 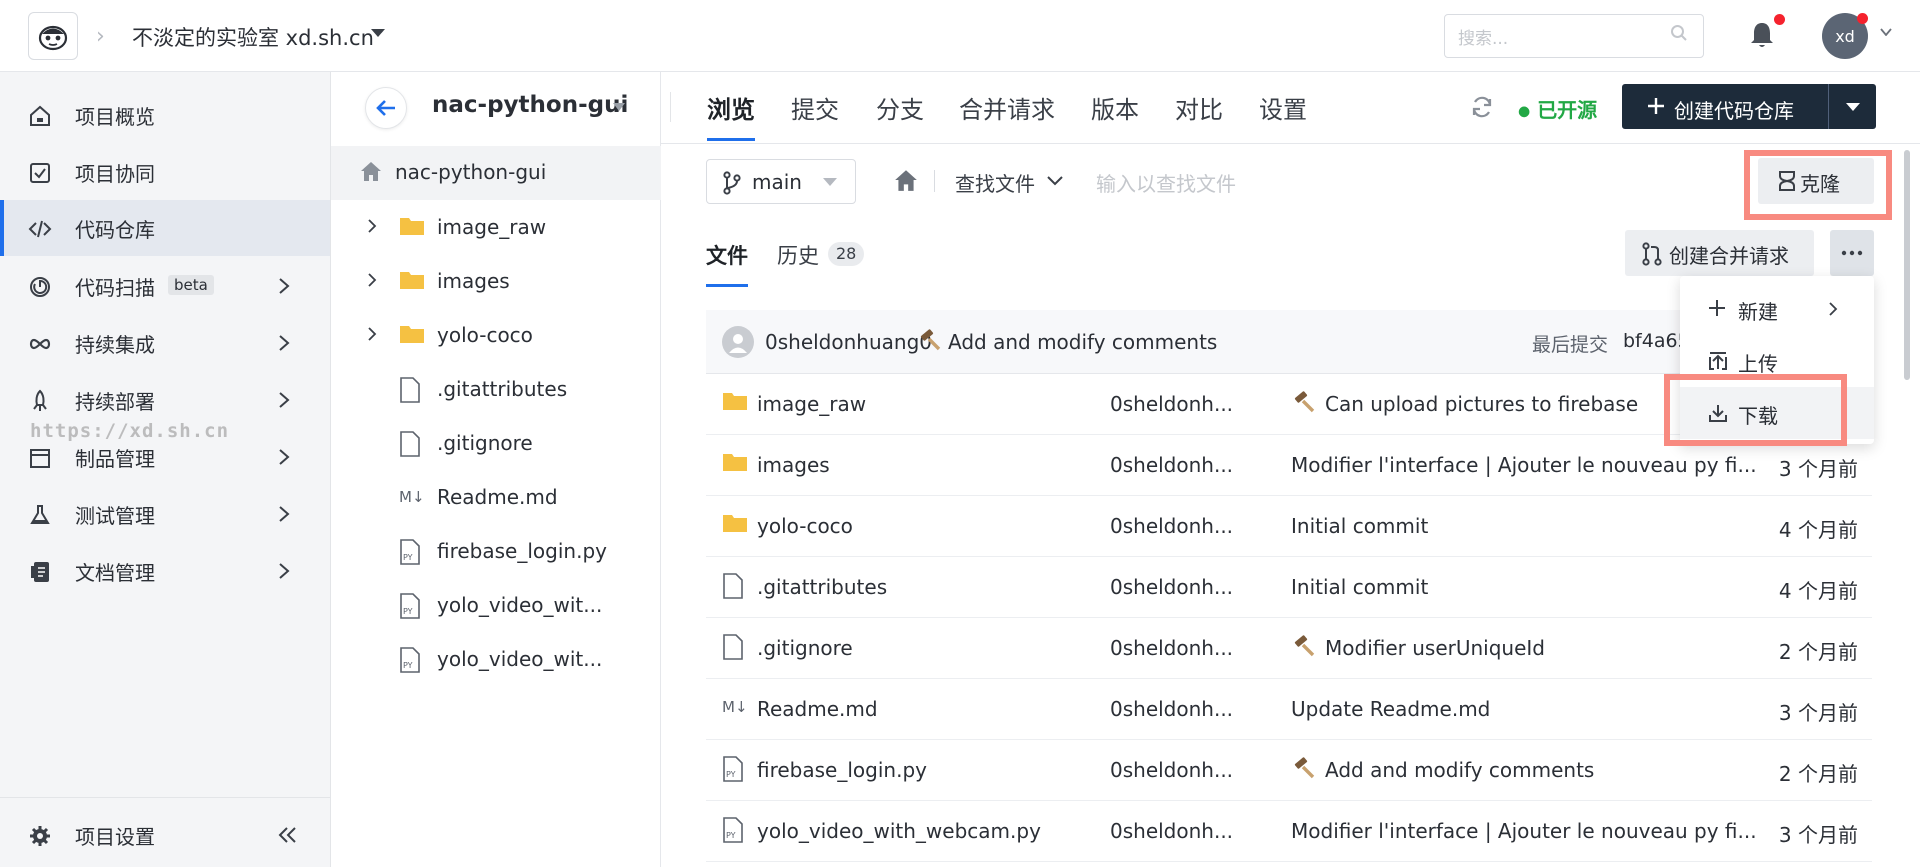 I want to click on repo-caret-down-icon, so click(x=619, y=107).